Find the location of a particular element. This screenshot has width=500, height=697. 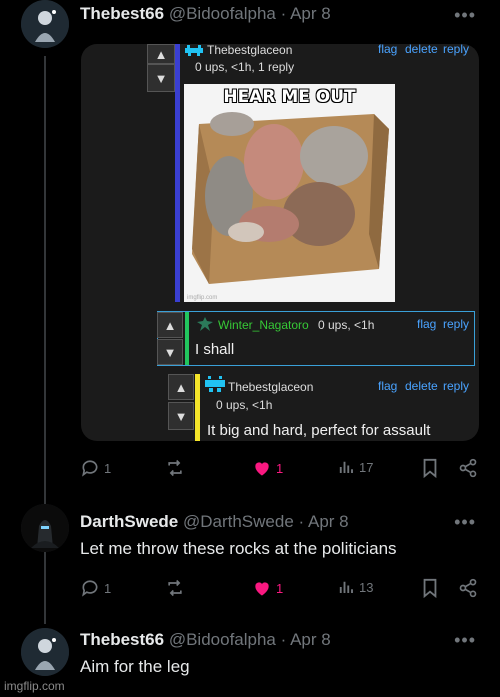

comment-body: It big and hard, perfect for assault is located at coordinates (319, 430).